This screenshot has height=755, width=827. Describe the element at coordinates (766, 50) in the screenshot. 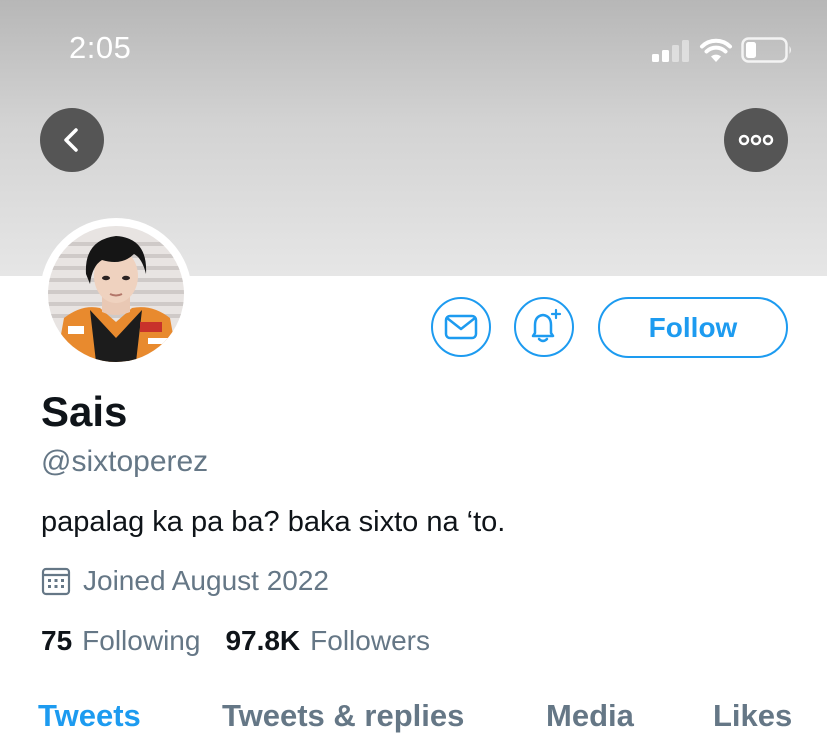

I see `battery-icon` at that location.